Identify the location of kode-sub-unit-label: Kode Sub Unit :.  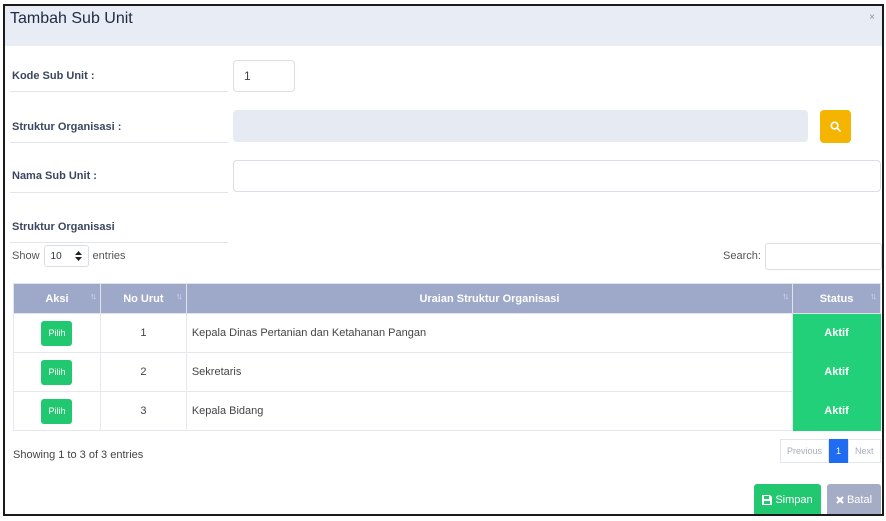
(53, 76).